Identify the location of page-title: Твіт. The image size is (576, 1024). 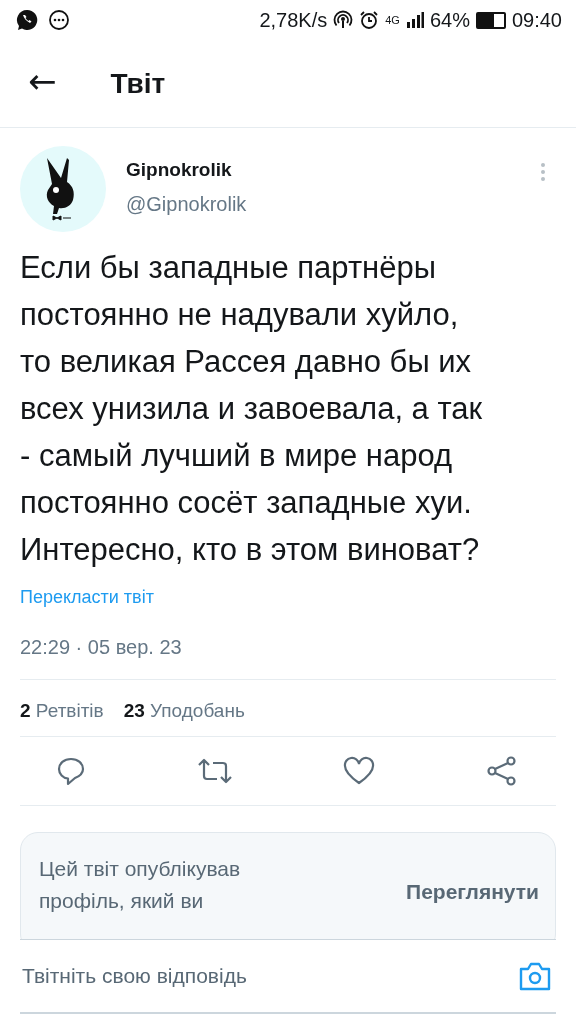
(138, 83).